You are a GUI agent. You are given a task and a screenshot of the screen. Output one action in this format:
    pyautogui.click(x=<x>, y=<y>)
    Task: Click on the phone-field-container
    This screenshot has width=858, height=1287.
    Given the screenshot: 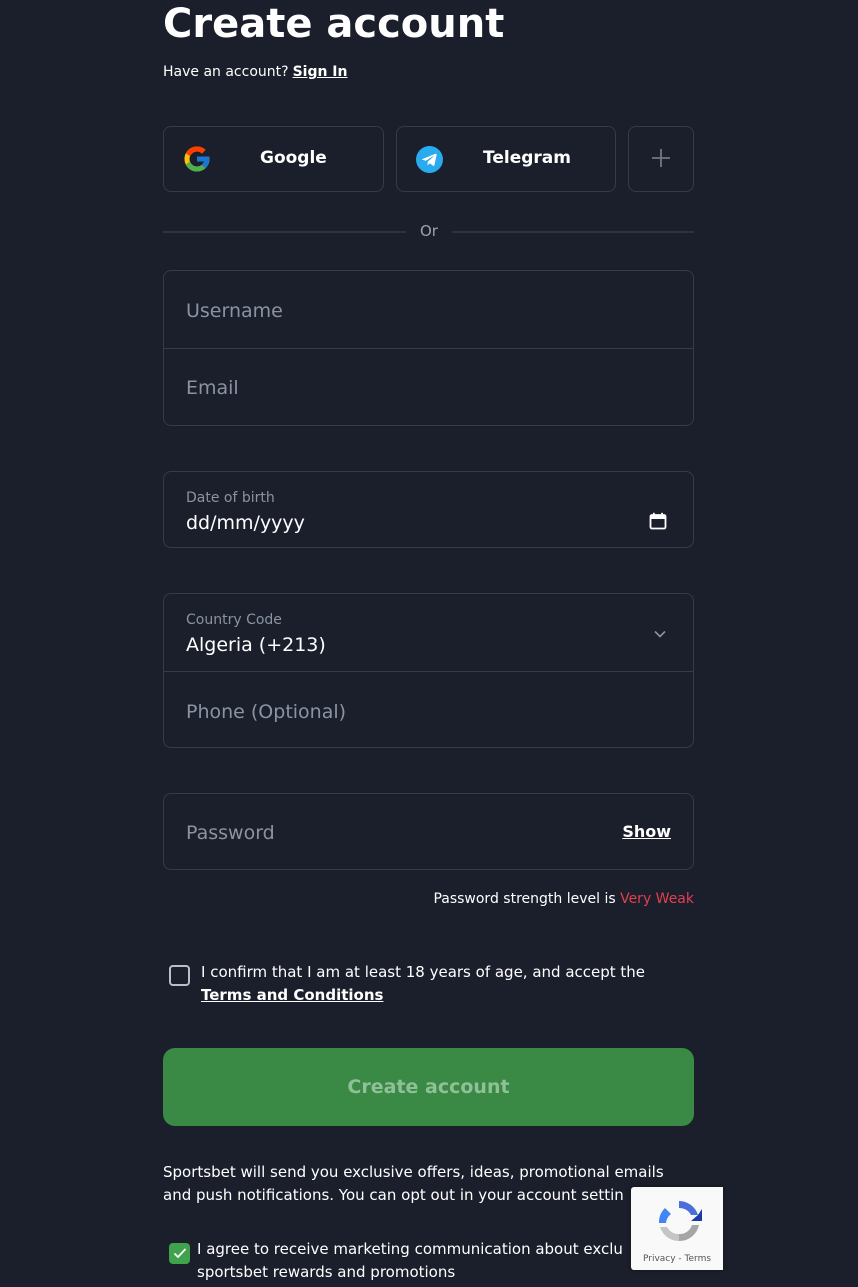 What is the action you would take?
    pyautogui.click(x=428, y=709)
    